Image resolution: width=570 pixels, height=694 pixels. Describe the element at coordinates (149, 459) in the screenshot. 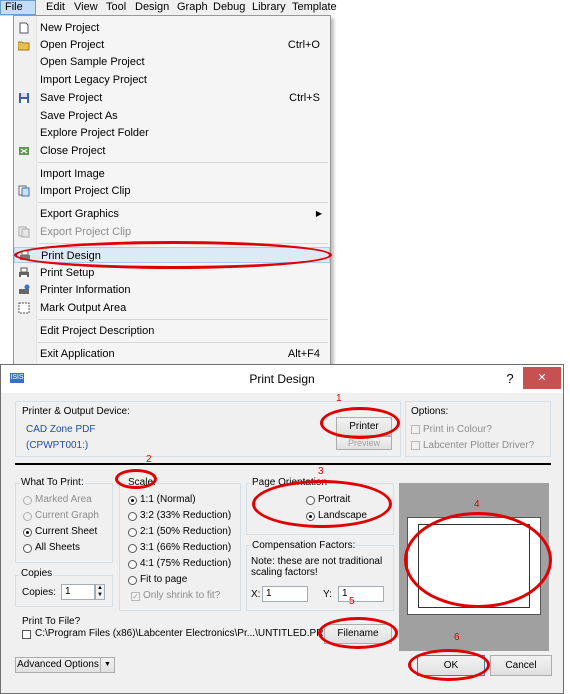

I see `annotation-number-2: 2` at that location.